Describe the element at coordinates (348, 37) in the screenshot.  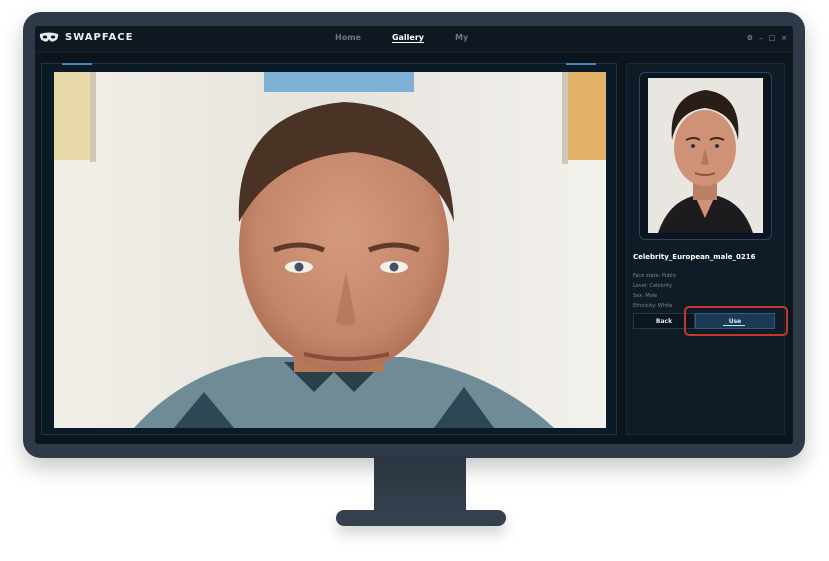
I see `nav-home: Home` at that location.